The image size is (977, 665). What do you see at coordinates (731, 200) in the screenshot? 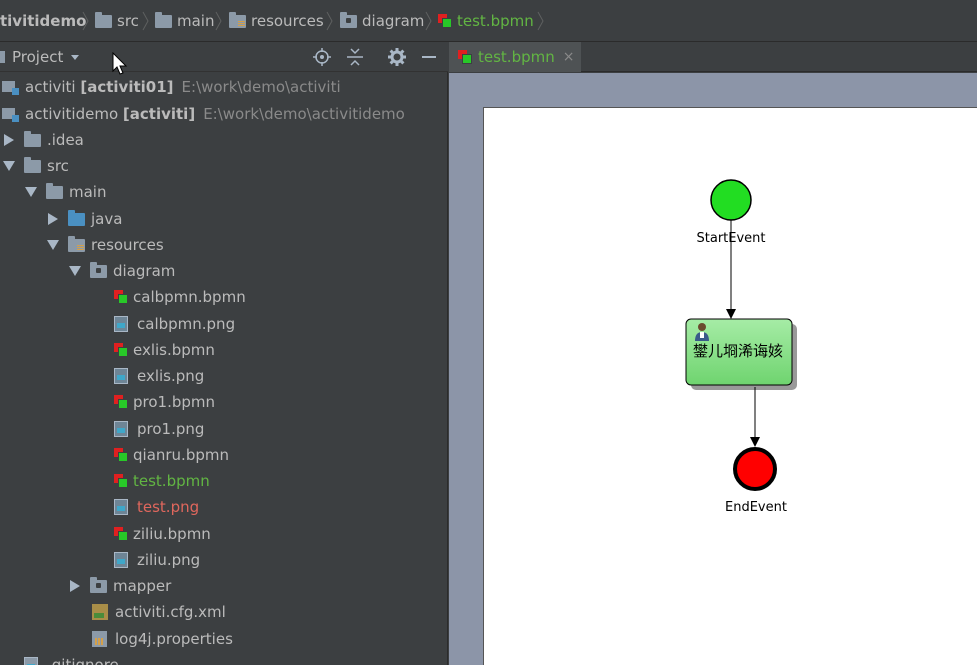
I see `start-event` at bounding box center [731, 200].